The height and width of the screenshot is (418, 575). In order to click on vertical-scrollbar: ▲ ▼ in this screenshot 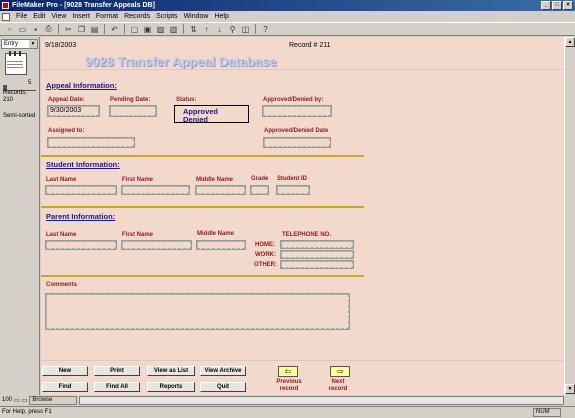, I will do `click(569, 216)`.